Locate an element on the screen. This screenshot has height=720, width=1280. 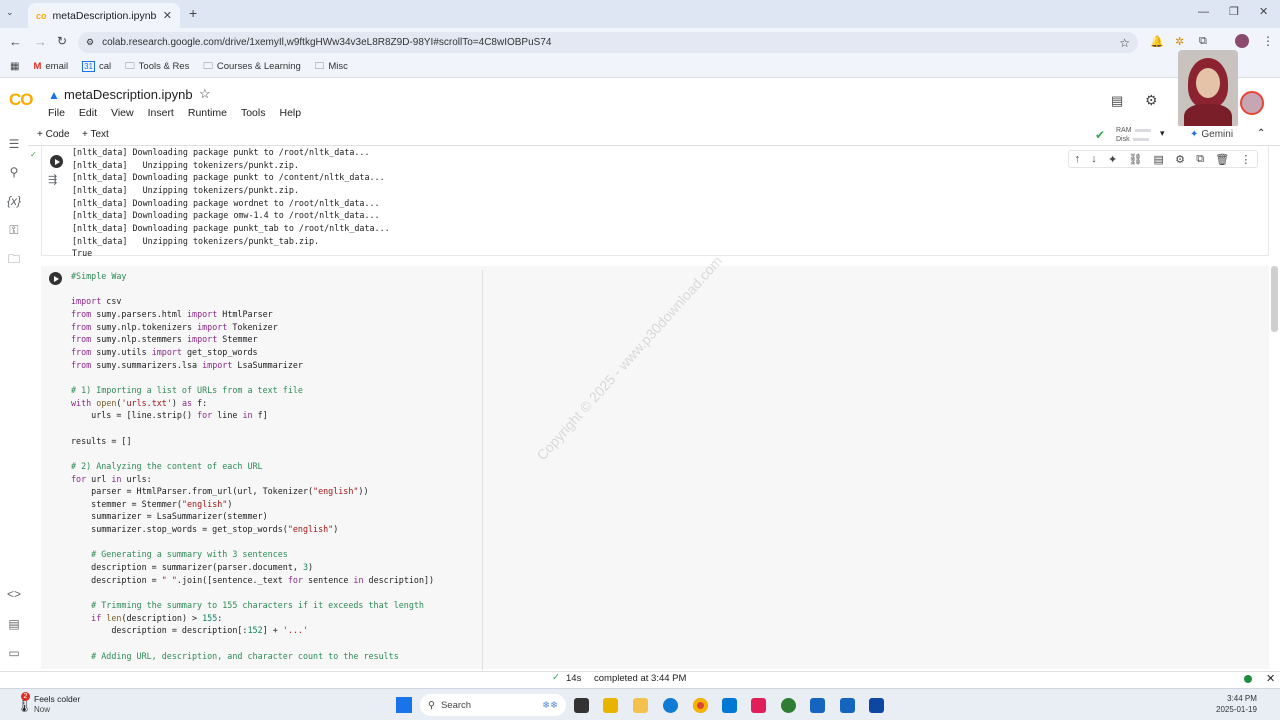
chrome-icon is located at coordinates (700, 705).